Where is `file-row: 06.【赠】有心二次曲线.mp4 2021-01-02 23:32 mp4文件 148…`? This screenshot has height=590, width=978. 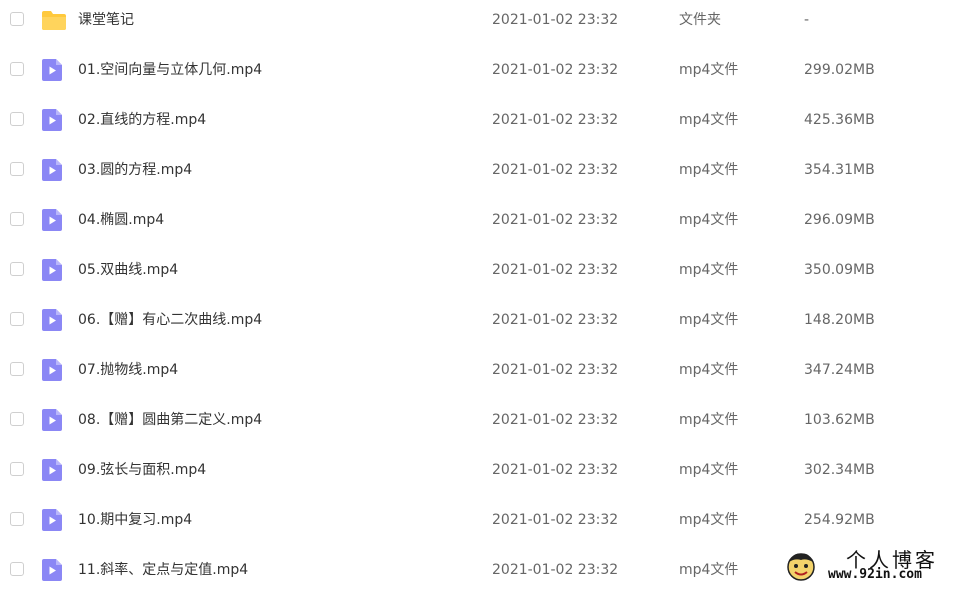
file-row: 06.【赠】有心二次曲线.mp4 2021-01-02 23:32 mp4文件 148… is located at coordinates (489, 320).